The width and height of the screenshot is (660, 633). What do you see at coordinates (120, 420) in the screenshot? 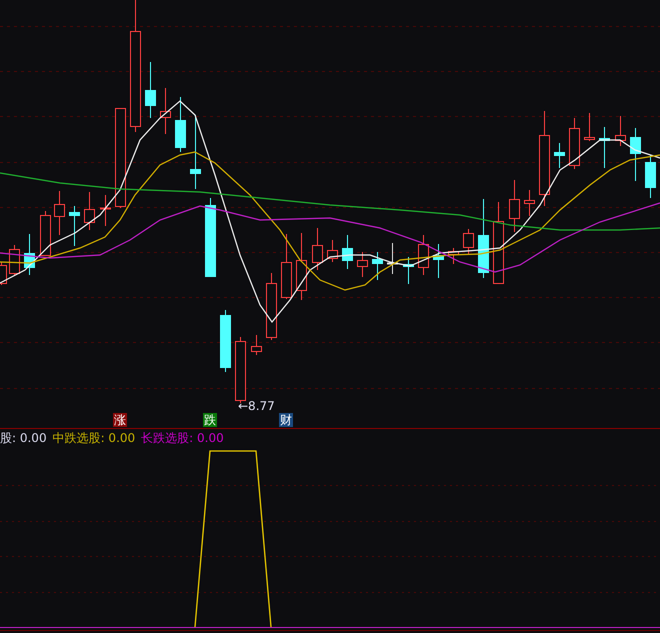
I see `event-marker: 涨` at bounding box center [120, 420].